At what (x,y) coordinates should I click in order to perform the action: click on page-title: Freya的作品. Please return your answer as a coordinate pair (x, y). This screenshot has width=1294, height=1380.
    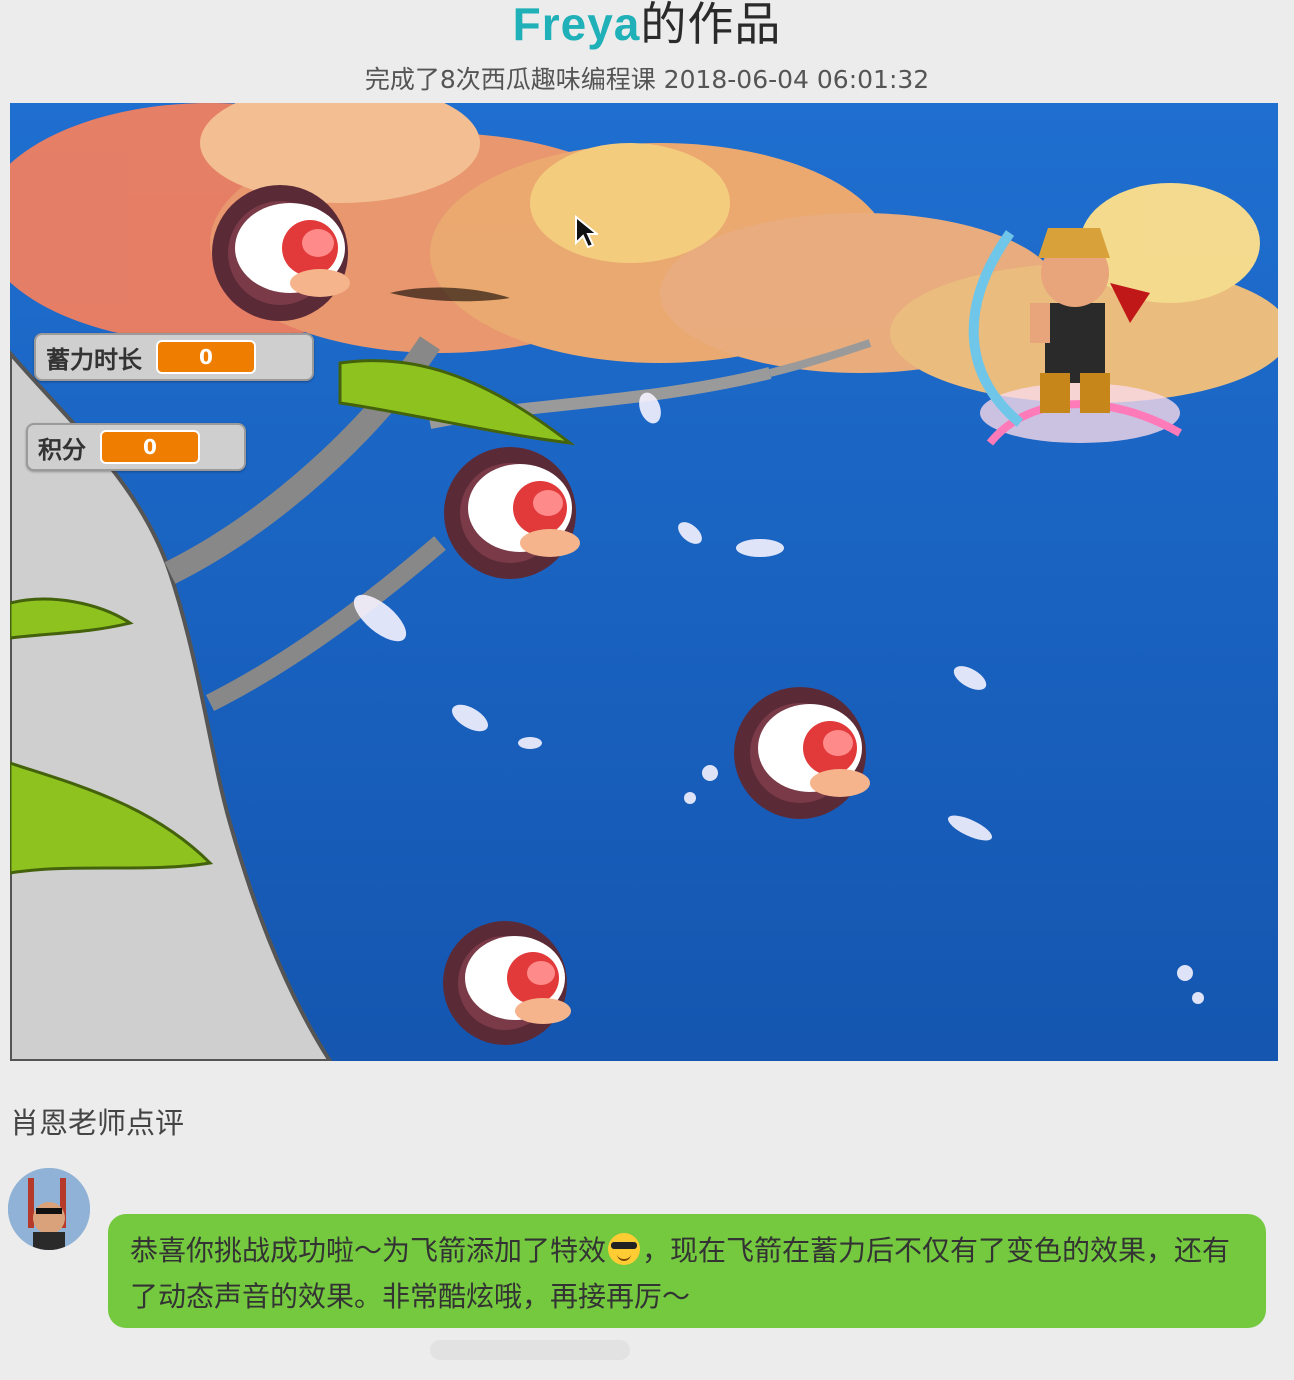
    Looking at the image, I should click on (647, 27).